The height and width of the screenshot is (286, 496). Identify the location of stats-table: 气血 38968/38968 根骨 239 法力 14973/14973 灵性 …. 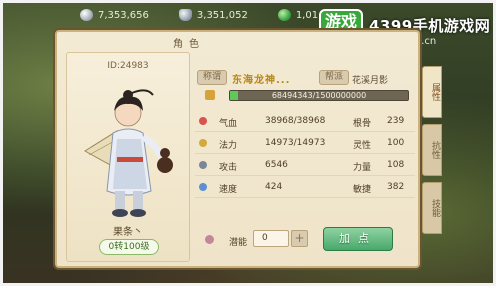
(305, 154).